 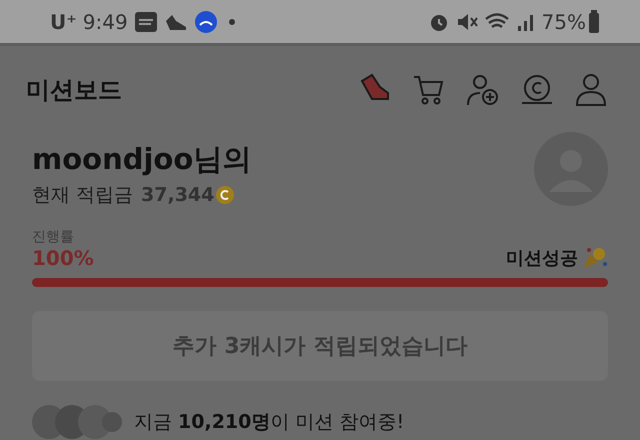 I want to click on battery-level: 75%, so click(x=564, y=22).